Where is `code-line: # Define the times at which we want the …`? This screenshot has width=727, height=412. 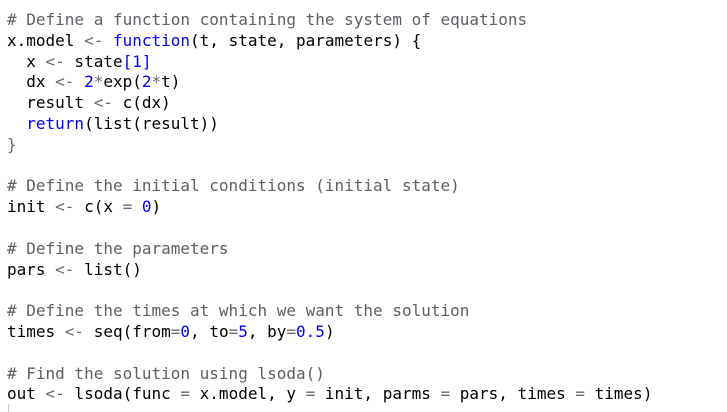
code-line: # Define the times at which we want the … is located at coordinates (329, 311).